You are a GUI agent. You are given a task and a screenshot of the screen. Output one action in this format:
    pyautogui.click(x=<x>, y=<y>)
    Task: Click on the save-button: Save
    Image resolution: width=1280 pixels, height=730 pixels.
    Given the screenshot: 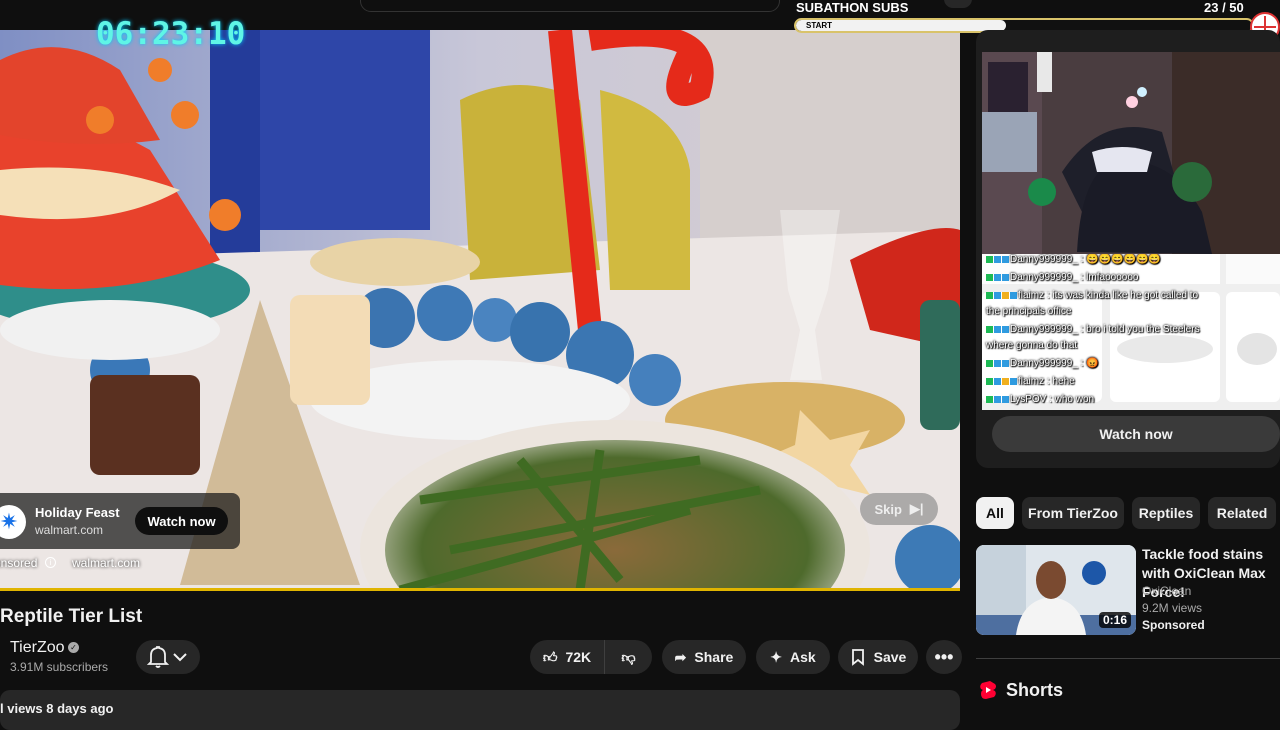 What is the action you would take?
    pyautogui.click(x=878, y=657)
    